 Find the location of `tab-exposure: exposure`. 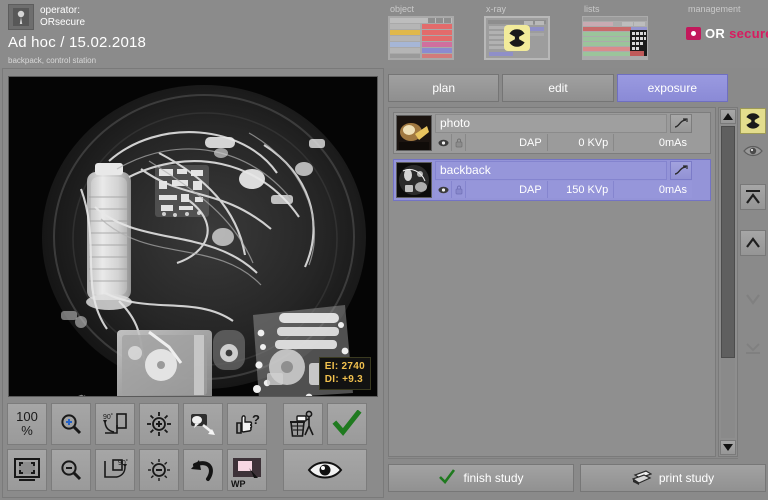

tab-exposure: exposure is located at coordinates (672, 88).